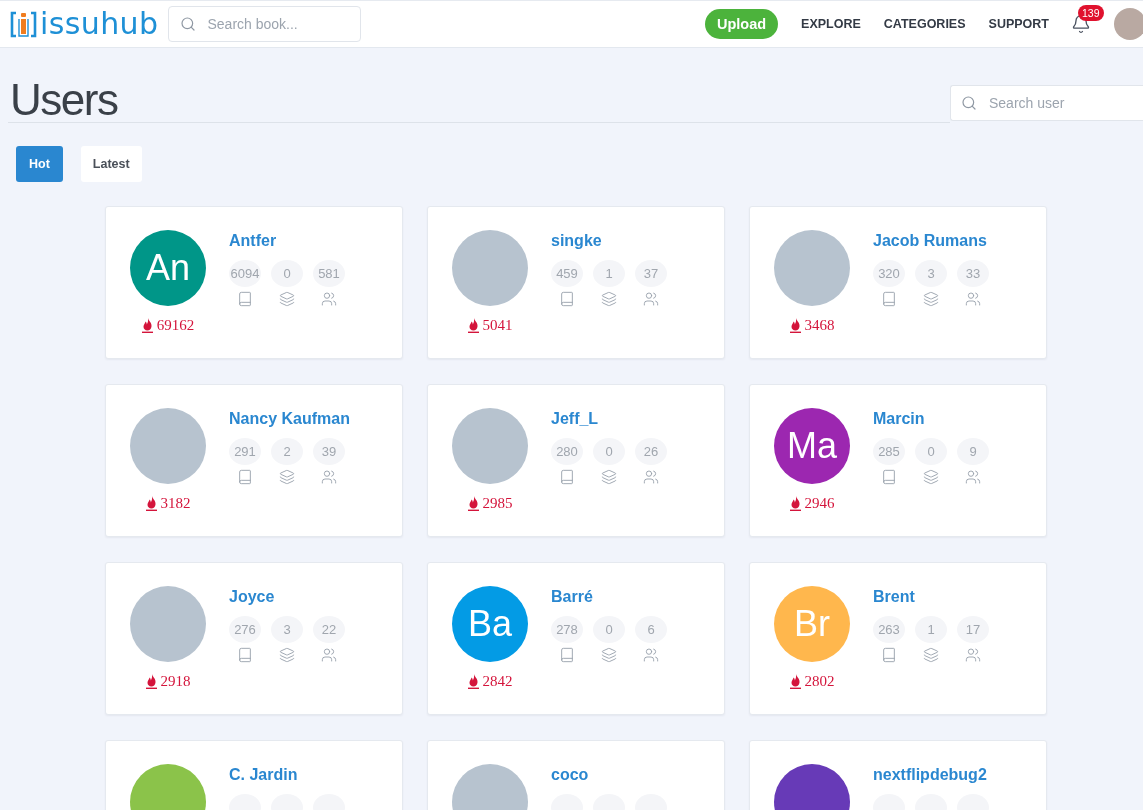 Image resolution: width=1143 pixels, height=810 pixels. Describe the element at coordinates (479, 100) in the screenshot. I see `page-title: Users` at that location.